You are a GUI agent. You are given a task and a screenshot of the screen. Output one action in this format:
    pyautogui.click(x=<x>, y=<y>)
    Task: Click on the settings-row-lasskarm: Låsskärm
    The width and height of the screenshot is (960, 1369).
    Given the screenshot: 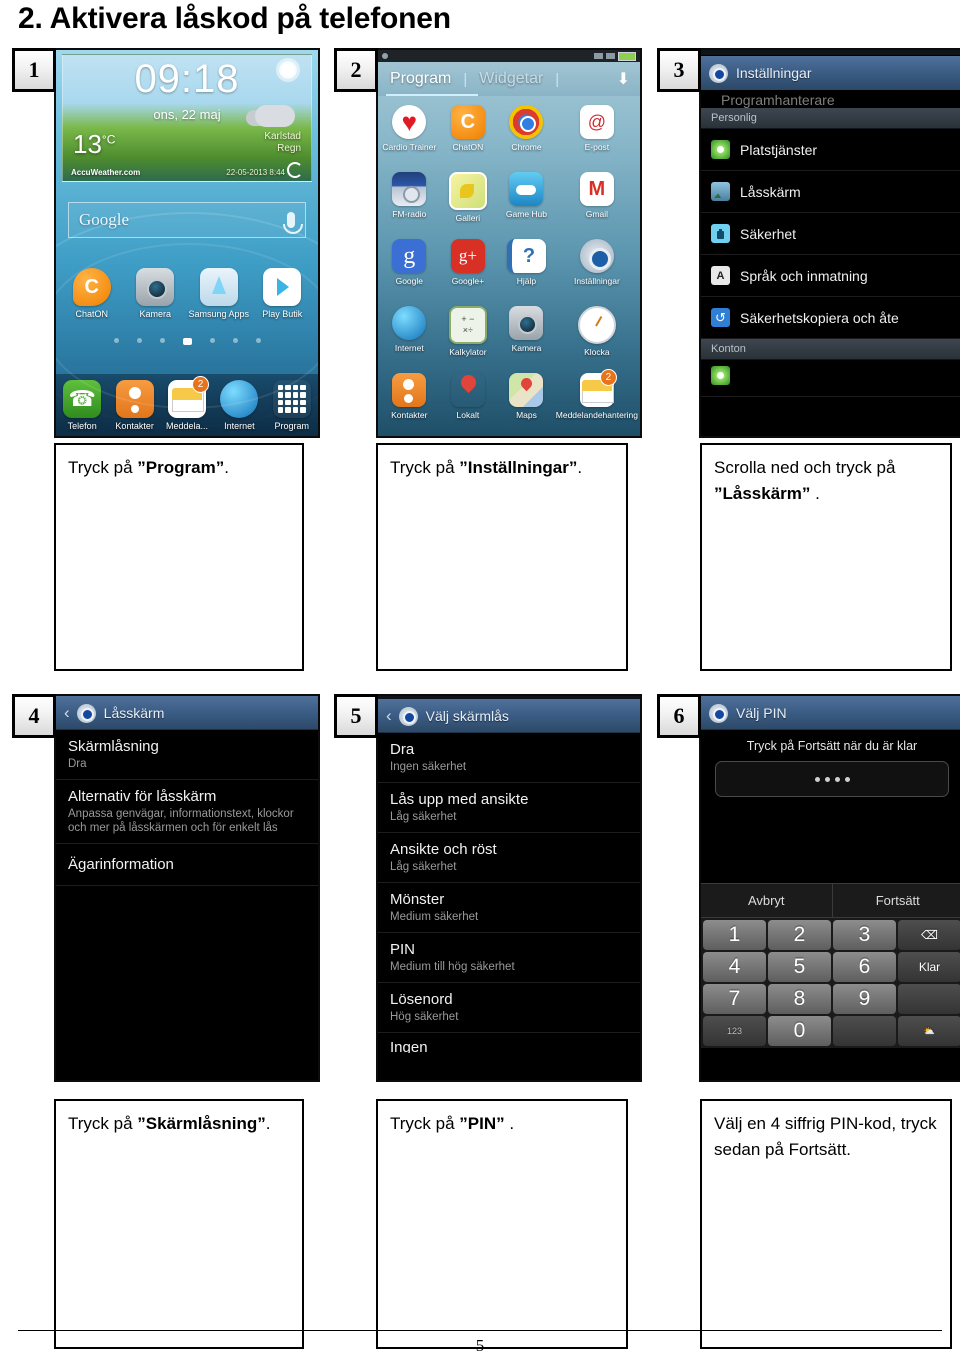 What is the action you would take?
    pyautogui.click(x=830, y=192)
    